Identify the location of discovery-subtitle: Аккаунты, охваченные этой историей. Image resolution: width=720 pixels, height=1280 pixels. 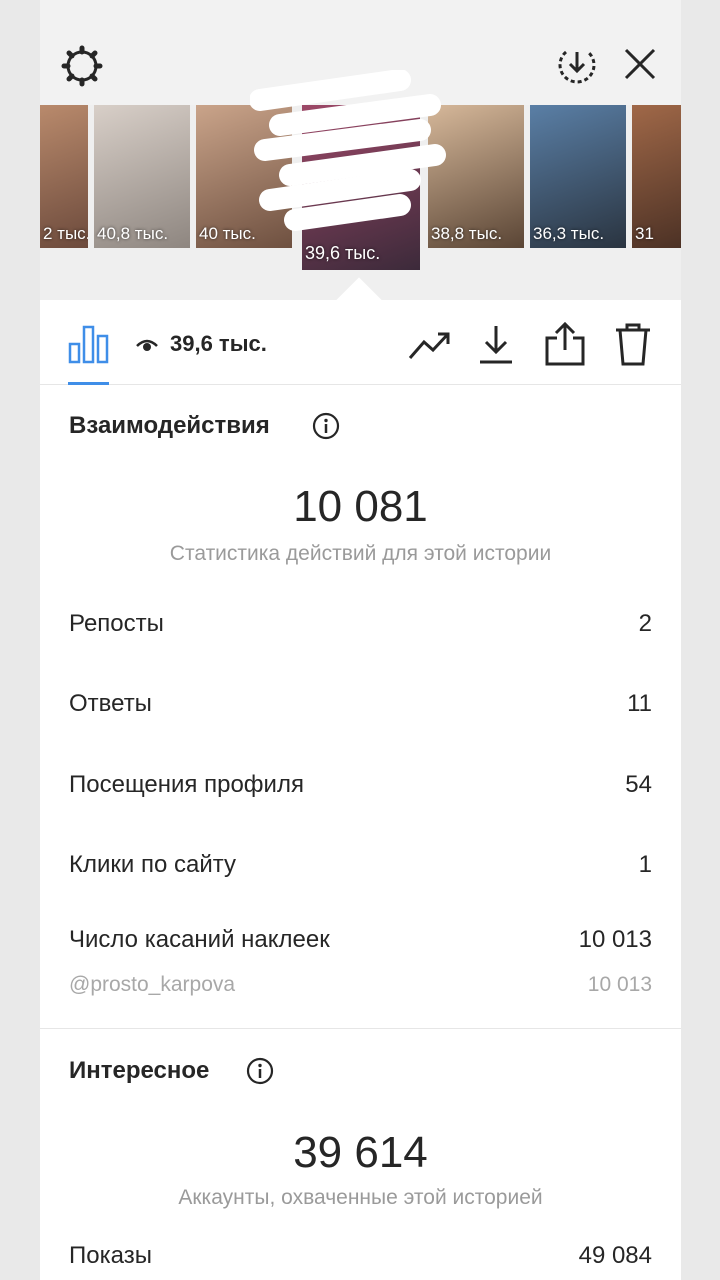
(360, 1197).